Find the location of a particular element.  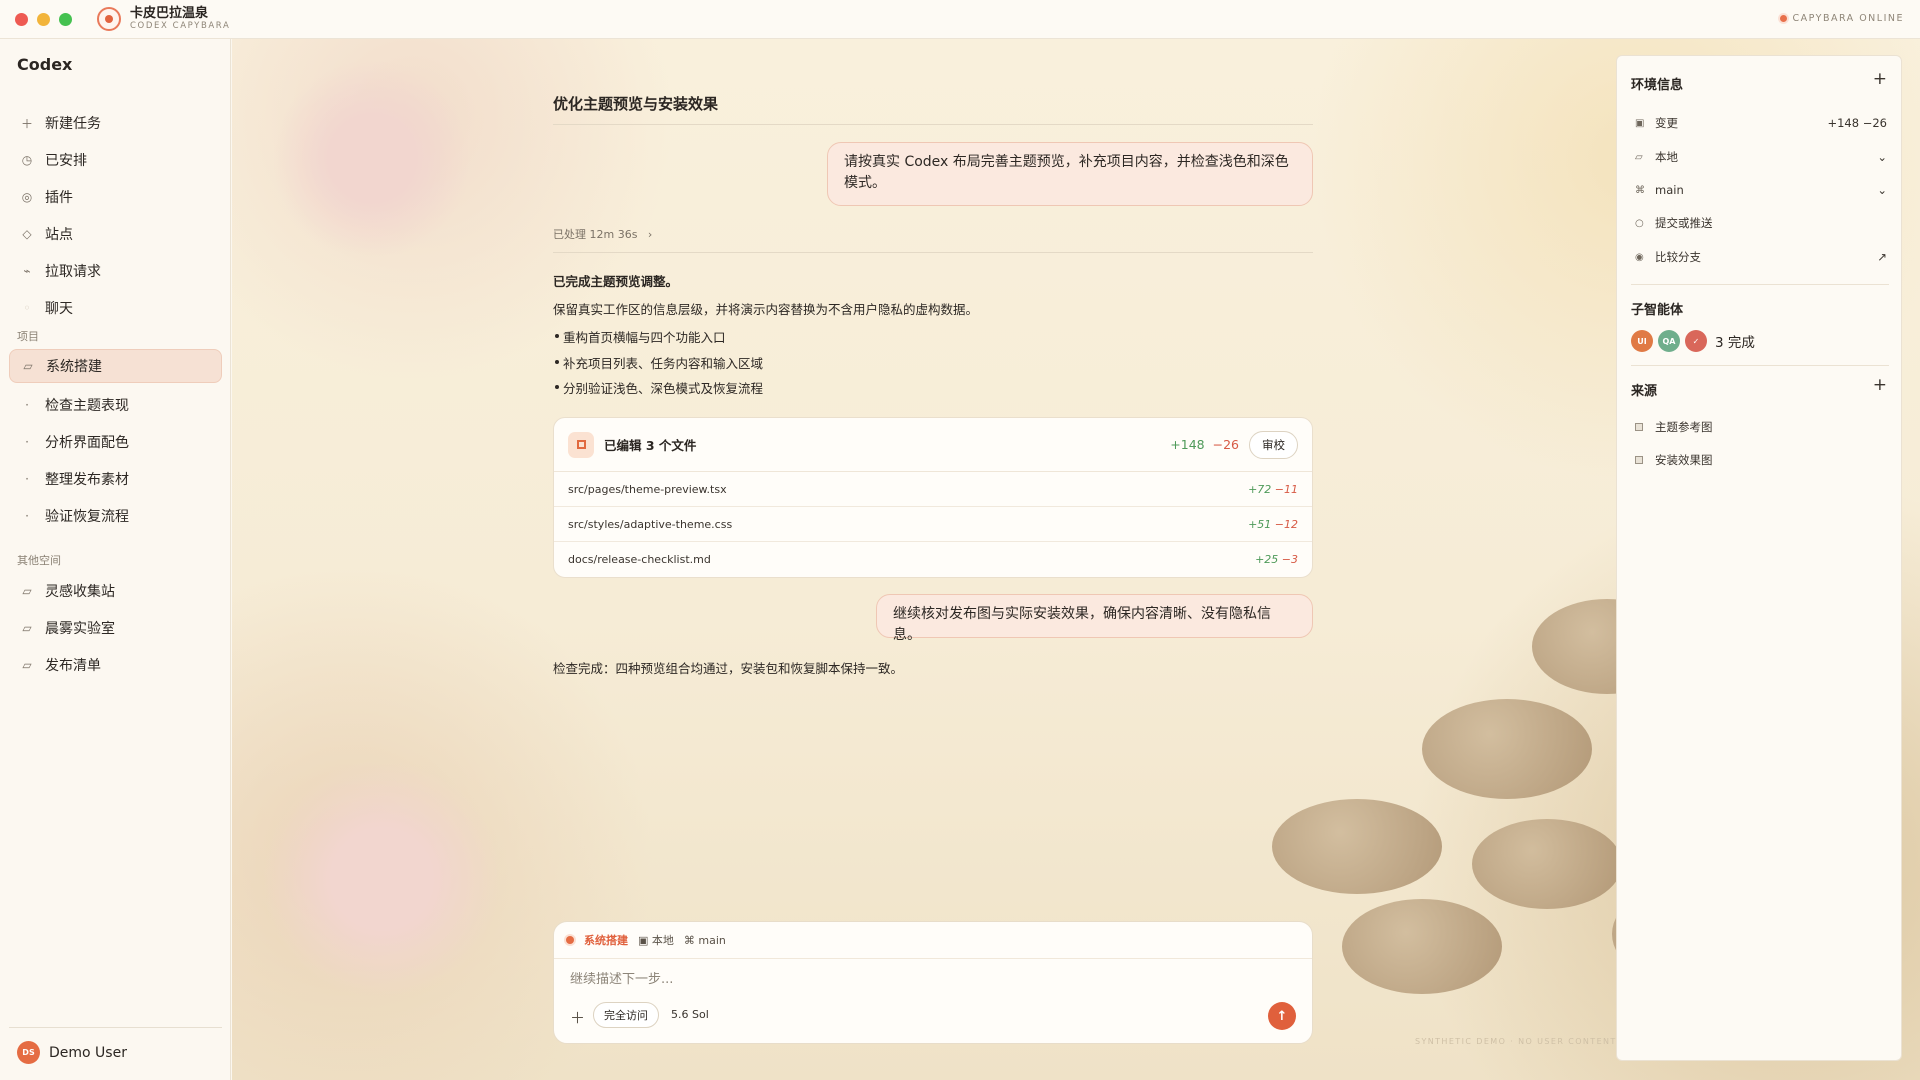

user-profile: DS Demo User is located at coordinates (72, 1052).